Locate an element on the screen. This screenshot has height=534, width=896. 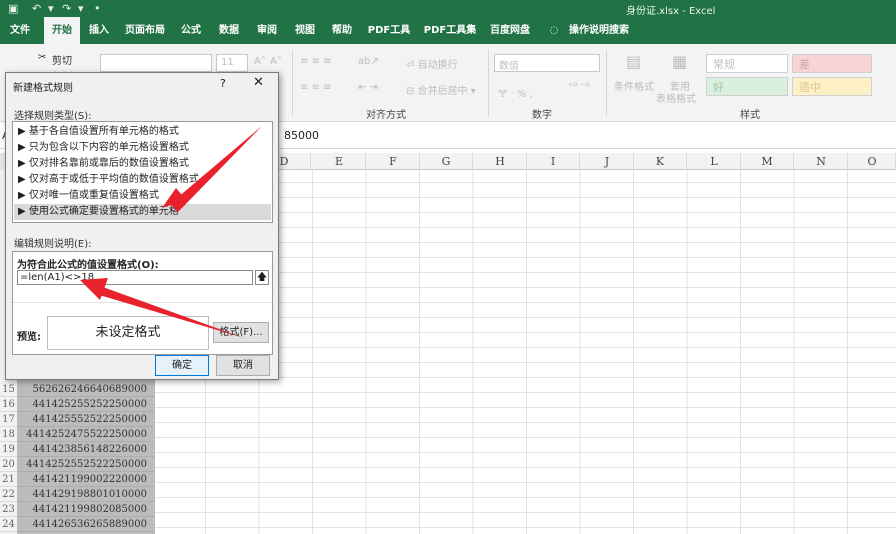
font-name-box is located at coordinates (156, 63).